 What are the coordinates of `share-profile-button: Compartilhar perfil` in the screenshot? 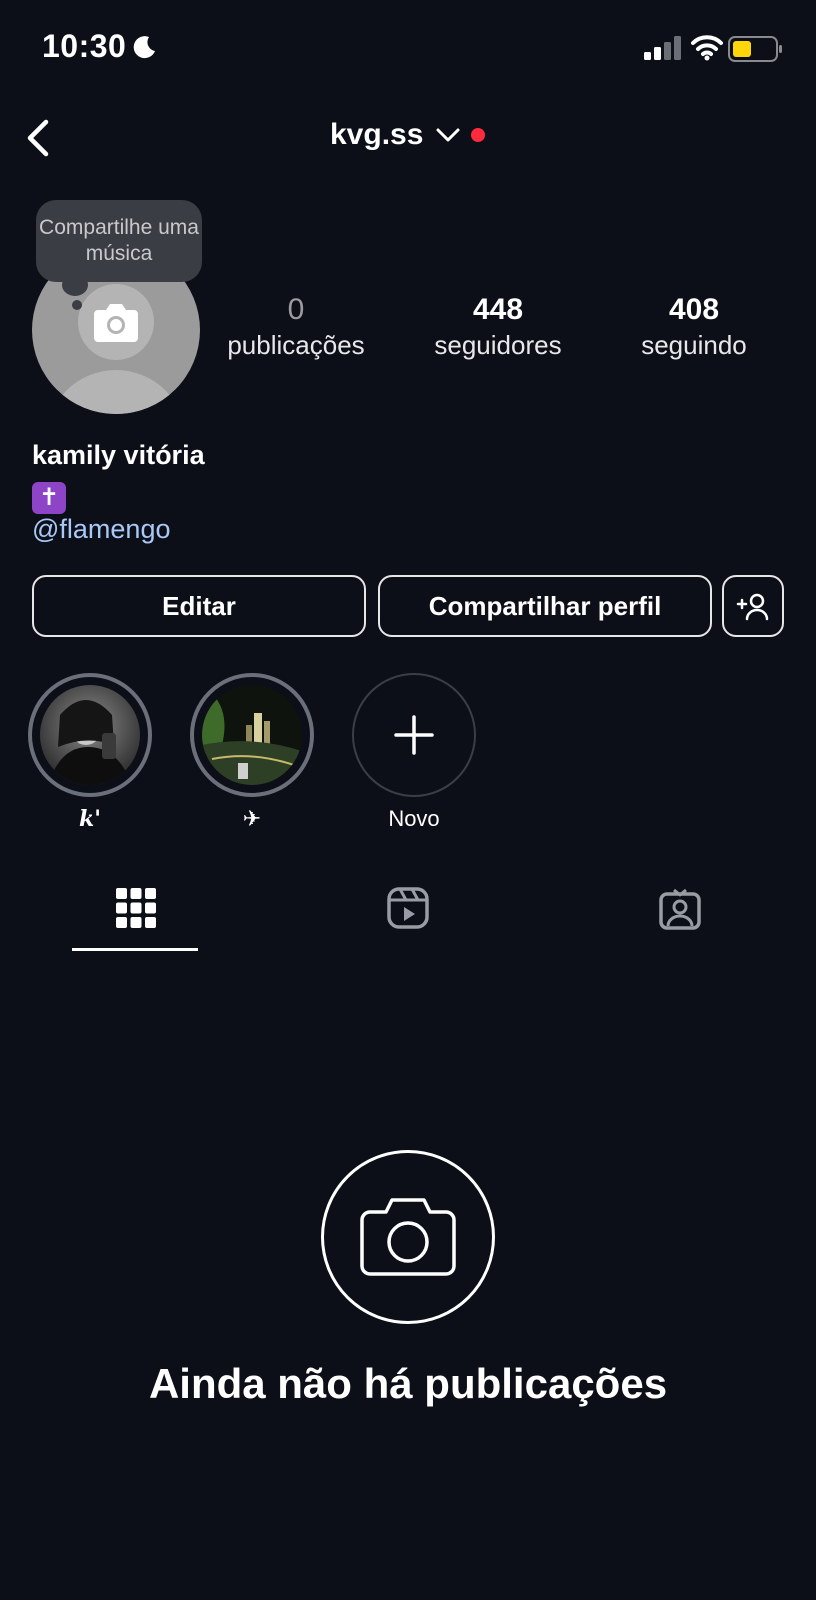 It's located at (545, 606).